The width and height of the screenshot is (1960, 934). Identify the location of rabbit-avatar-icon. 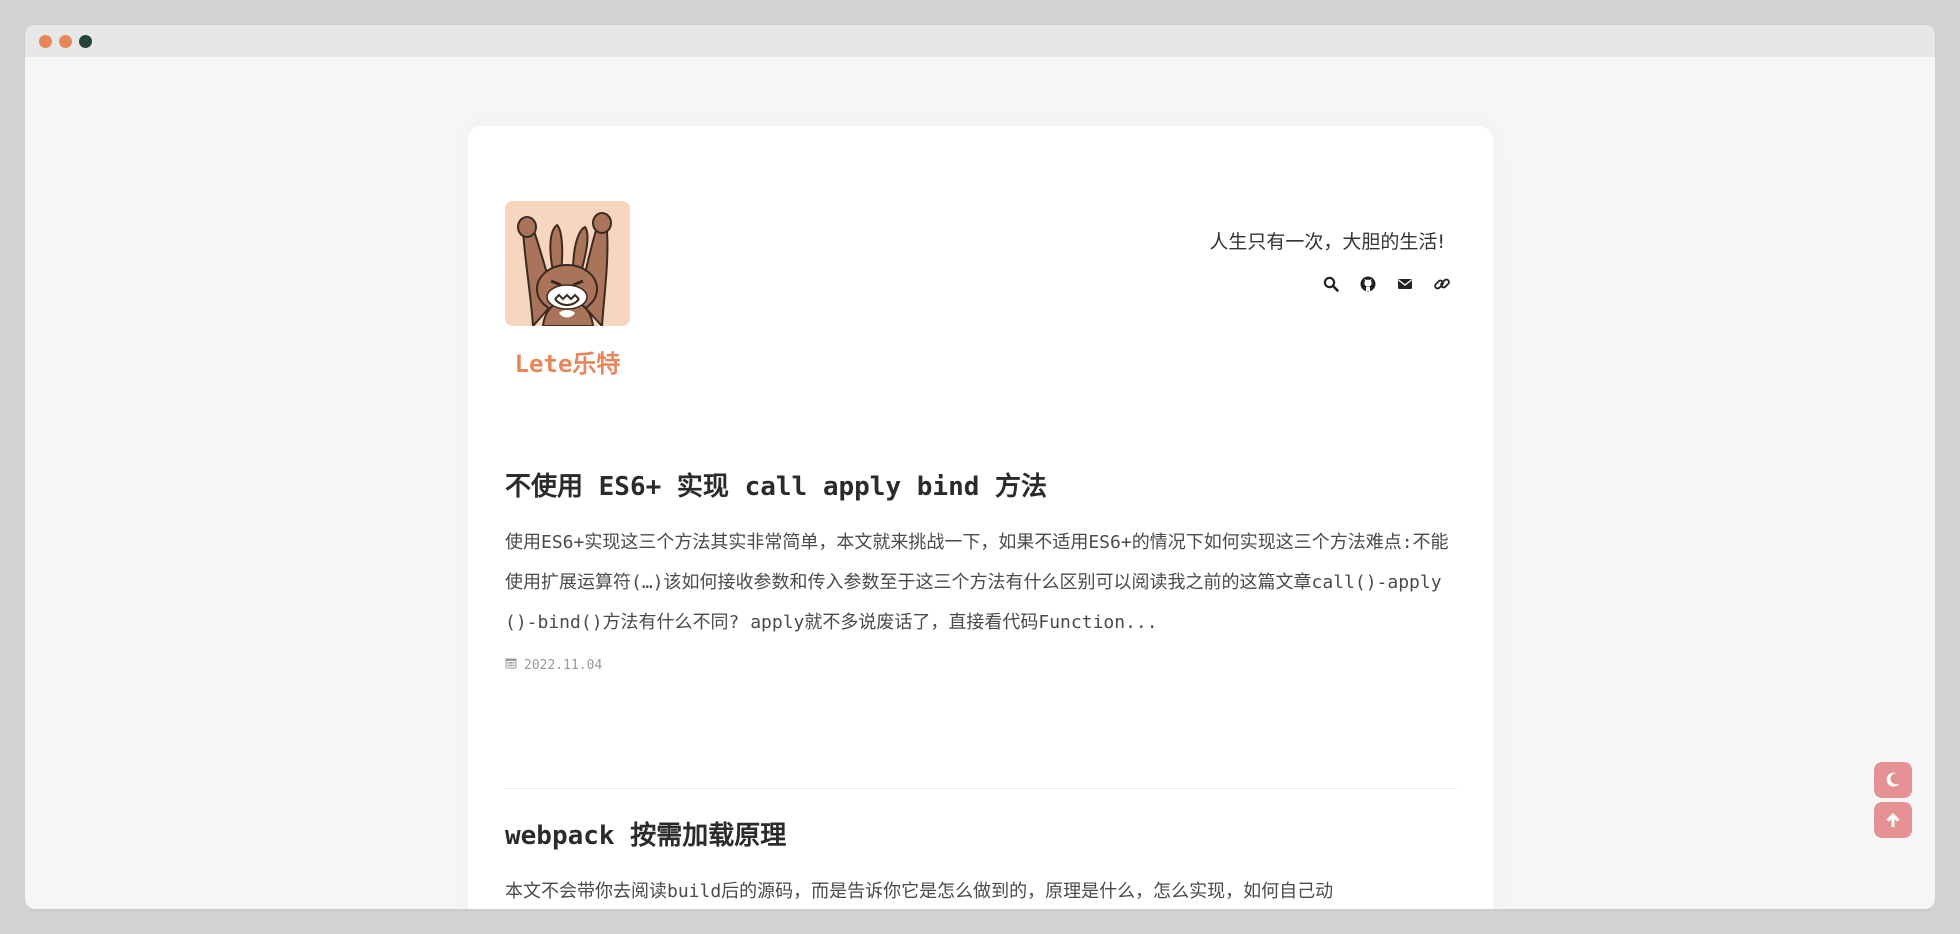
(567, 263).